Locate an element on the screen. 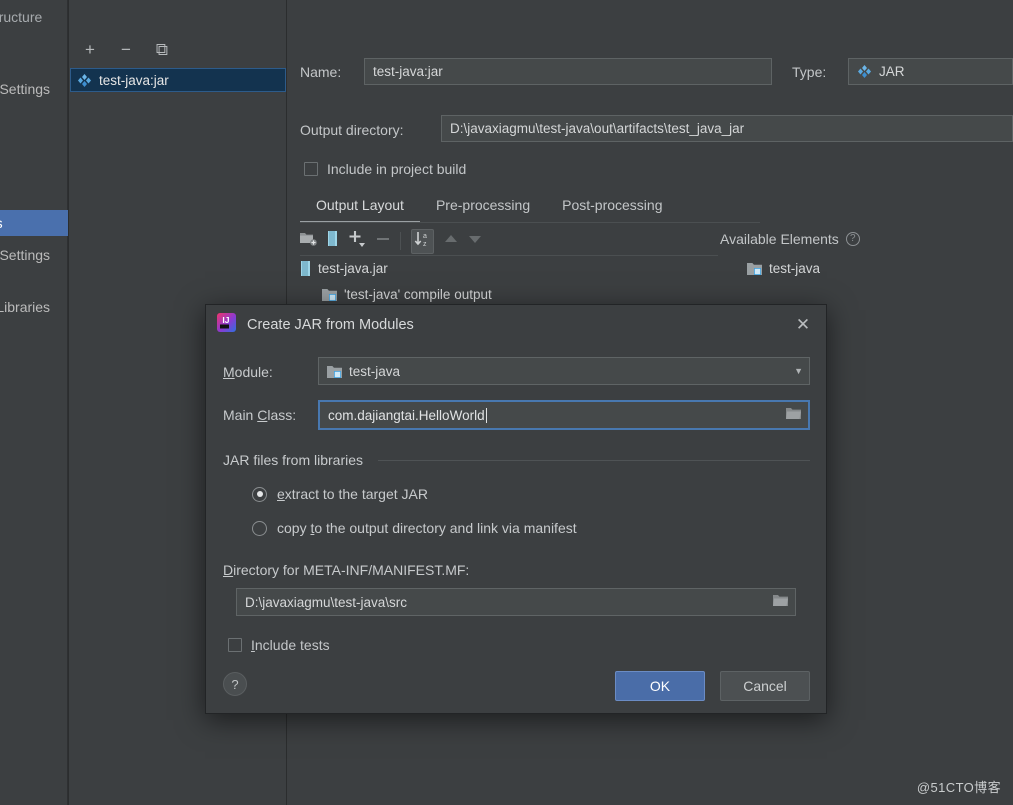  ok-button: OK is located at coordinates (660, 686).